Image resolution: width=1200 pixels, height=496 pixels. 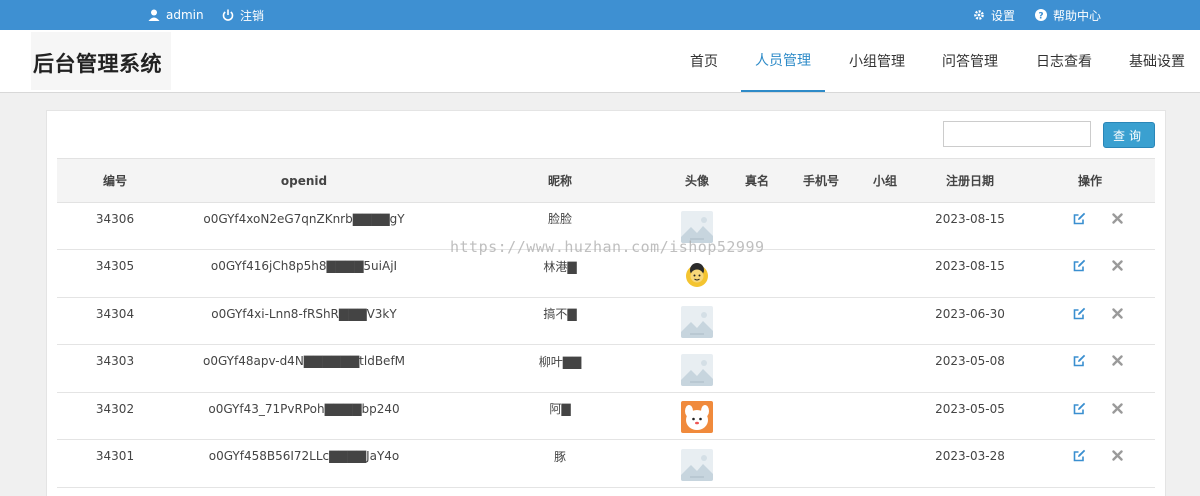 What do you see at coordinates (304, 218) in the screenshot?
I see `cell-openid: o0GYf4xoN2eG7qnZKnrb▇▇▇▇gY` at bounding box center [304, 218].